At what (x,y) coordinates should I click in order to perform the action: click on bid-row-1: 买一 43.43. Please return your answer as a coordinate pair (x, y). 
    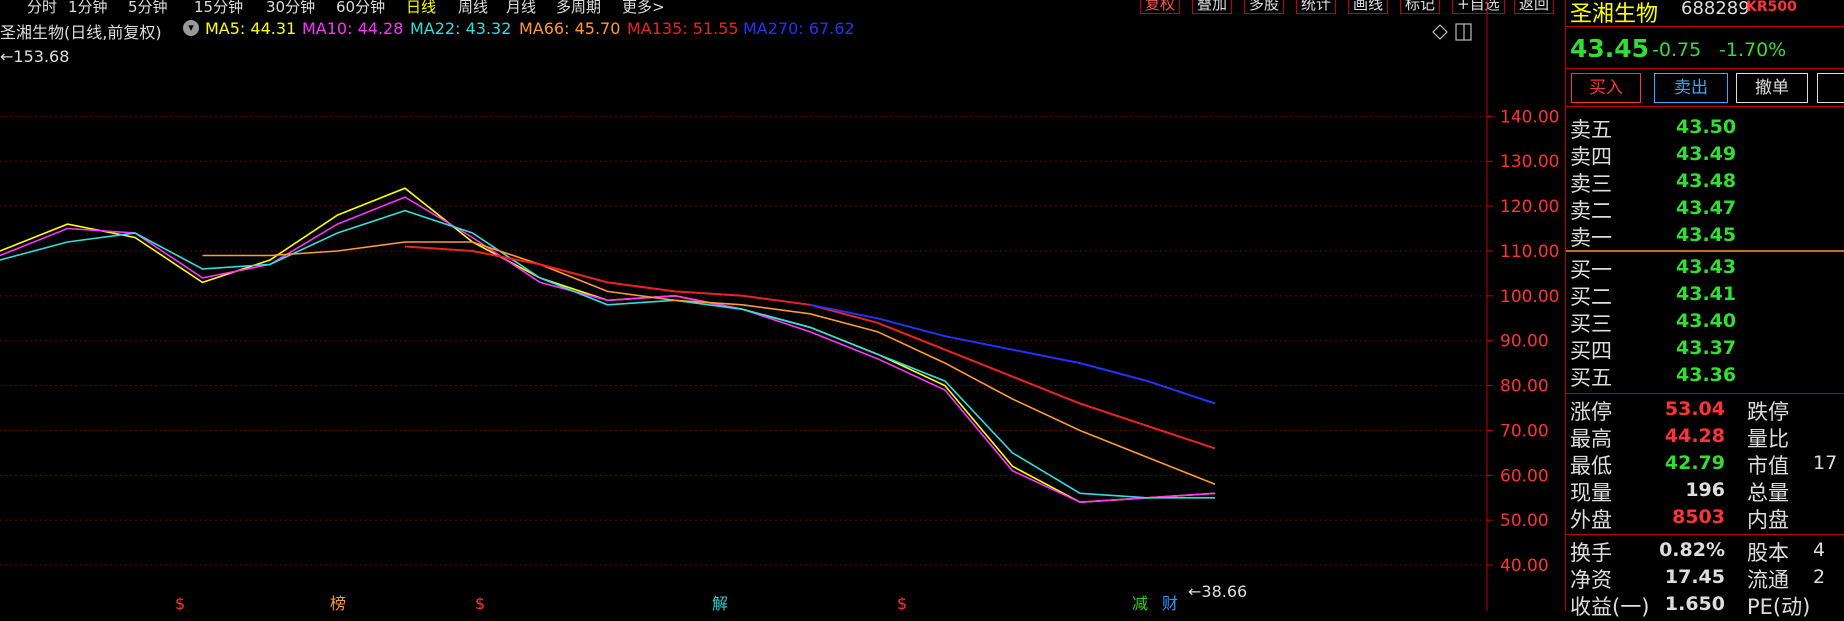
    Looking at the image, I should click on (1707, 268).